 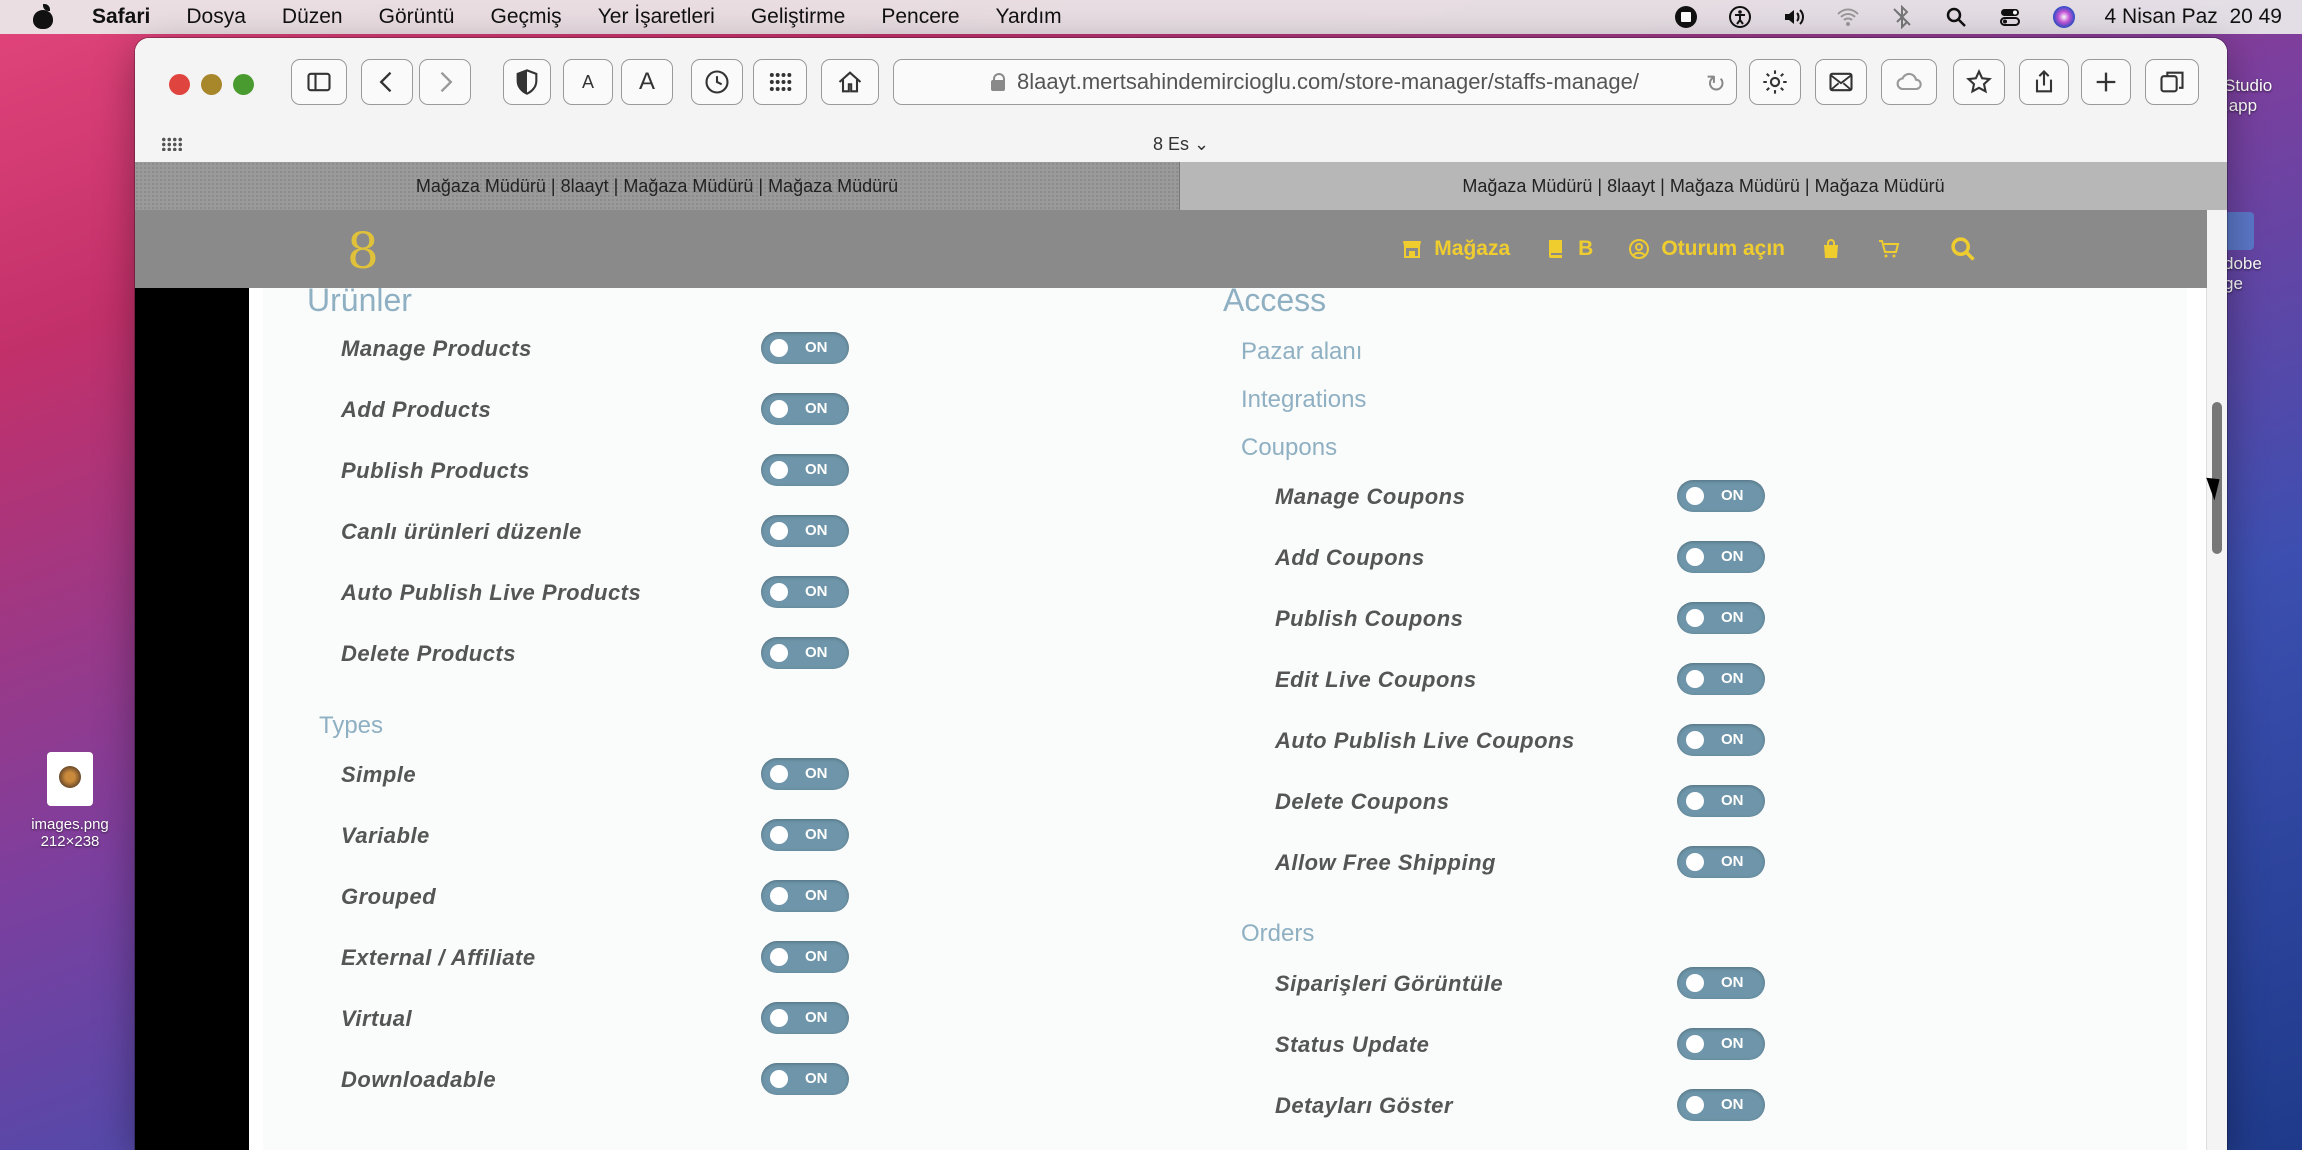 What do you see at coordinates (1721, 1044) in the screenshot?
I see `status-update-toggle: ON` at bounding box center [1721, 1044].